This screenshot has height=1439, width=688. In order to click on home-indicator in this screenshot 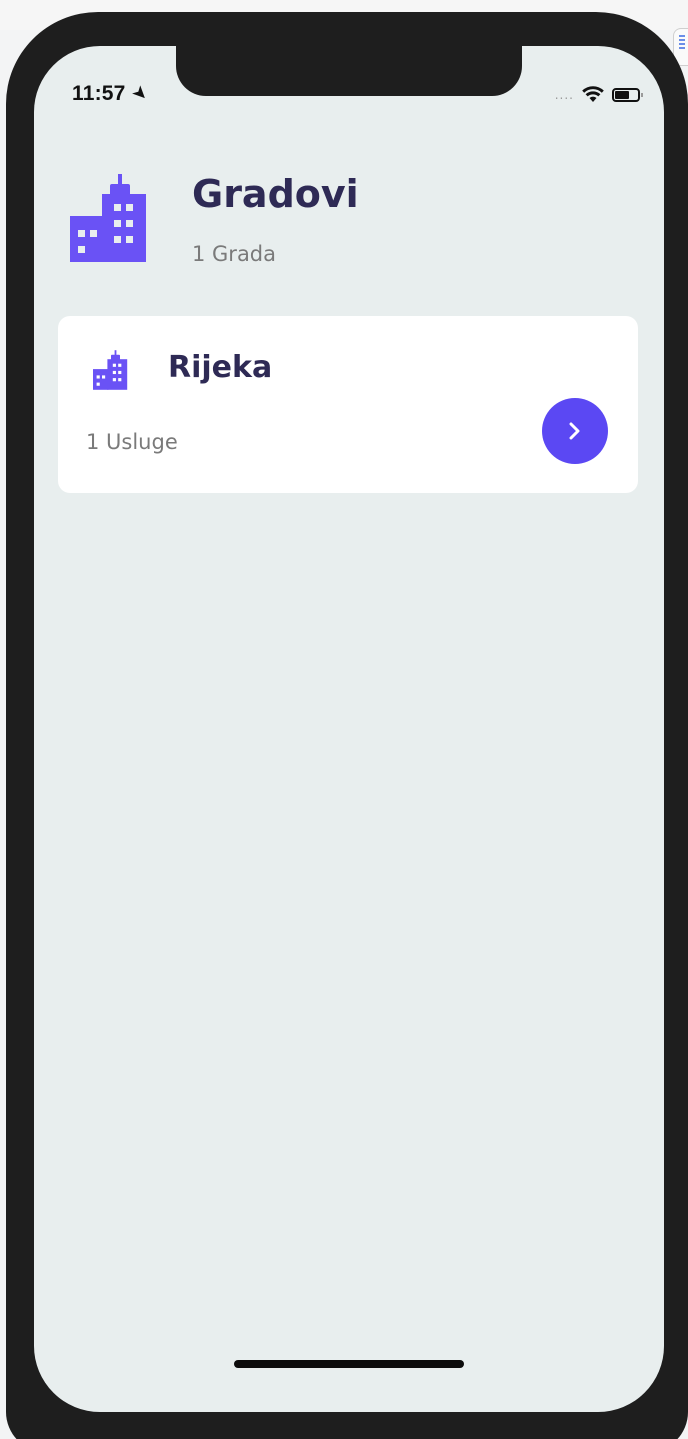, I will do `click(349, 1364)`.